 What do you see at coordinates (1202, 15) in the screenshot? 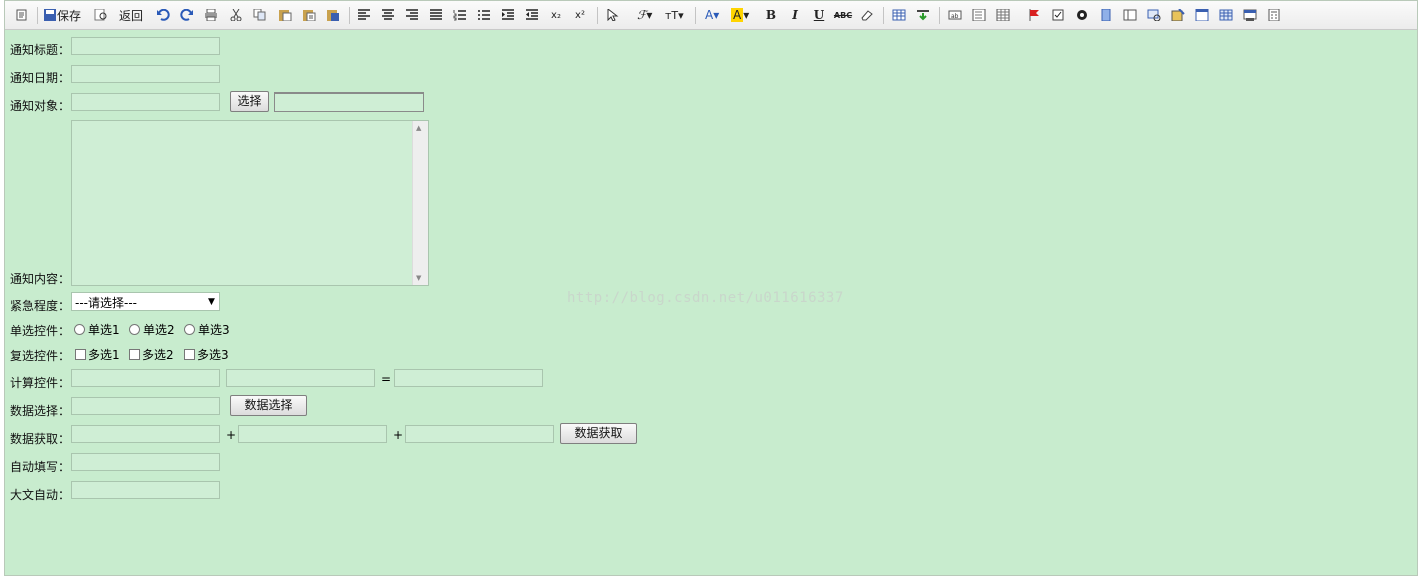
I see `form-icon` at bounding box center [1202, 15].